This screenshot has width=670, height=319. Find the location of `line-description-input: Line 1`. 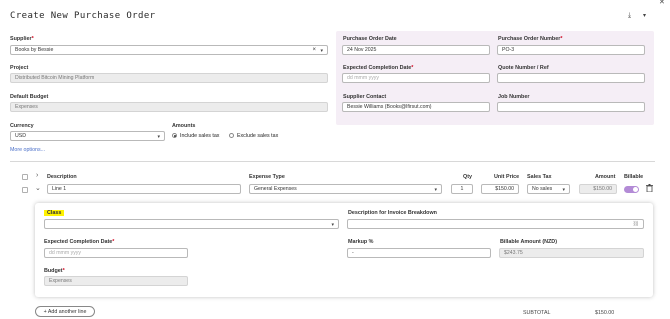

line-description-input: Line 1 is located at coordinates (144, 189).